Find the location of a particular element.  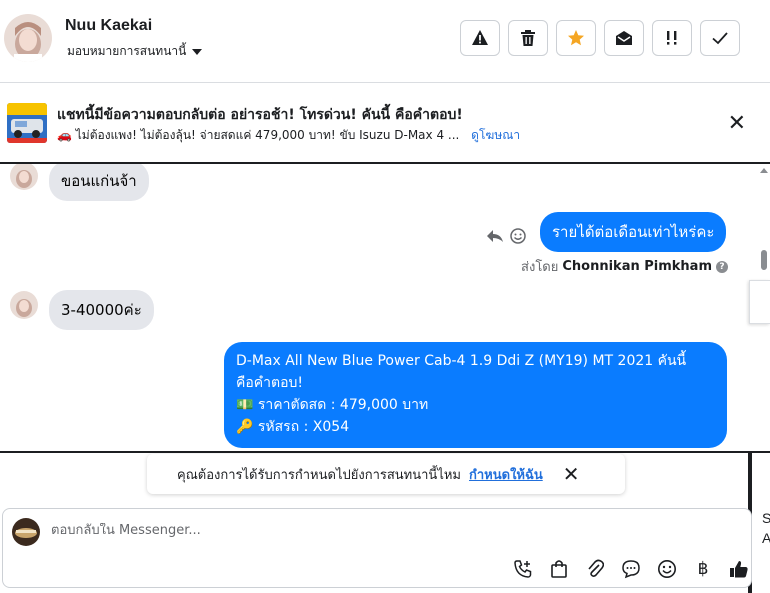

offer-line: 🔑 รหัสรถ : X054 is located at coordinates (293, 427).